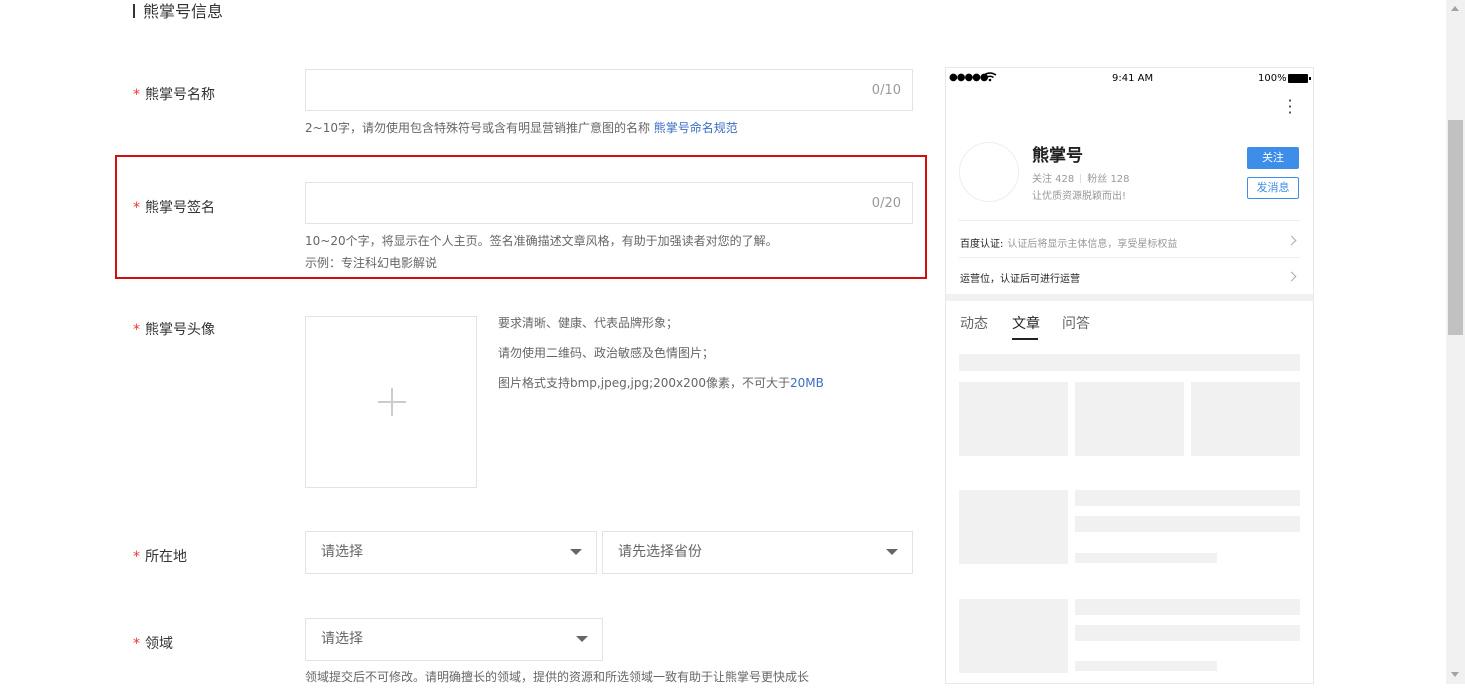 The width and height of the screenshot is (1465, 688). I want to click on province-select: 请选择, so click(451, 552).